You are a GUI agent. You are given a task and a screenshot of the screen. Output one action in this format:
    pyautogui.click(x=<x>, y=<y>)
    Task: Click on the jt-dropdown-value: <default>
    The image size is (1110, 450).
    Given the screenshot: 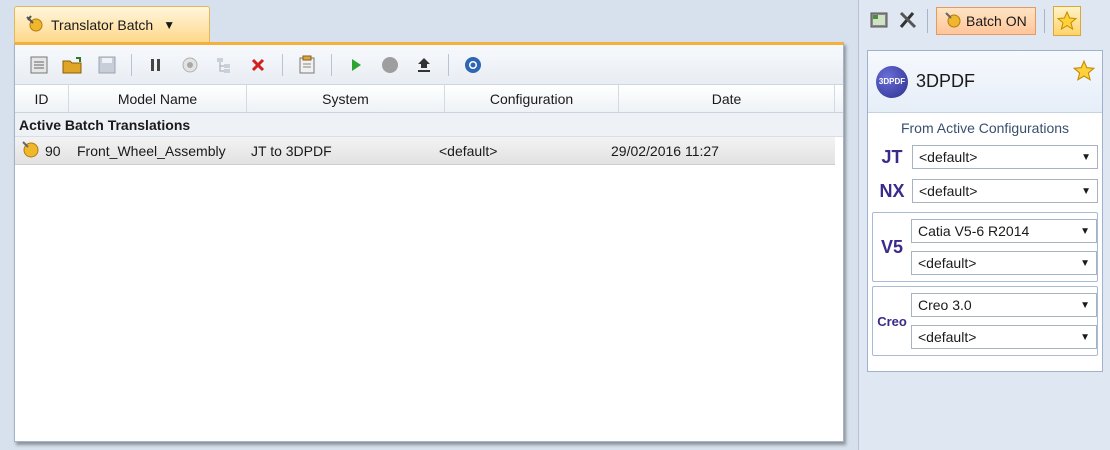 What is the action you would take?
    pyautogui.click(x=948, y=157)
    